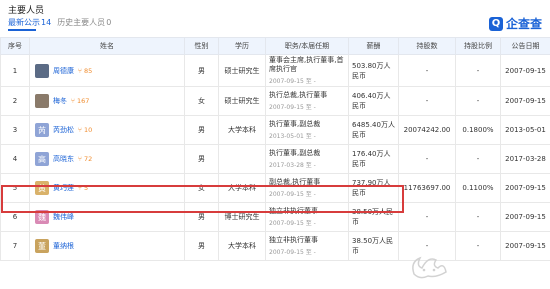  Describe the element at coordinates (107, 101) in the screenshot. I see `name-cell: 梅冬 ⑂ 167` at that location.